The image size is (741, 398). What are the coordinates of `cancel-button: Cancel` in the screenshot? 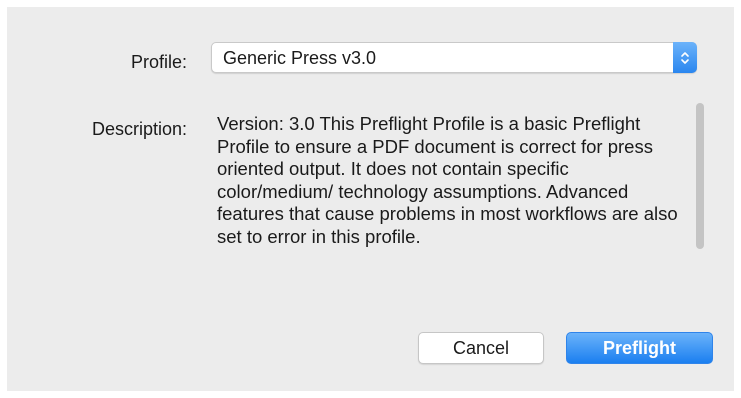 It's located at (481, 348).